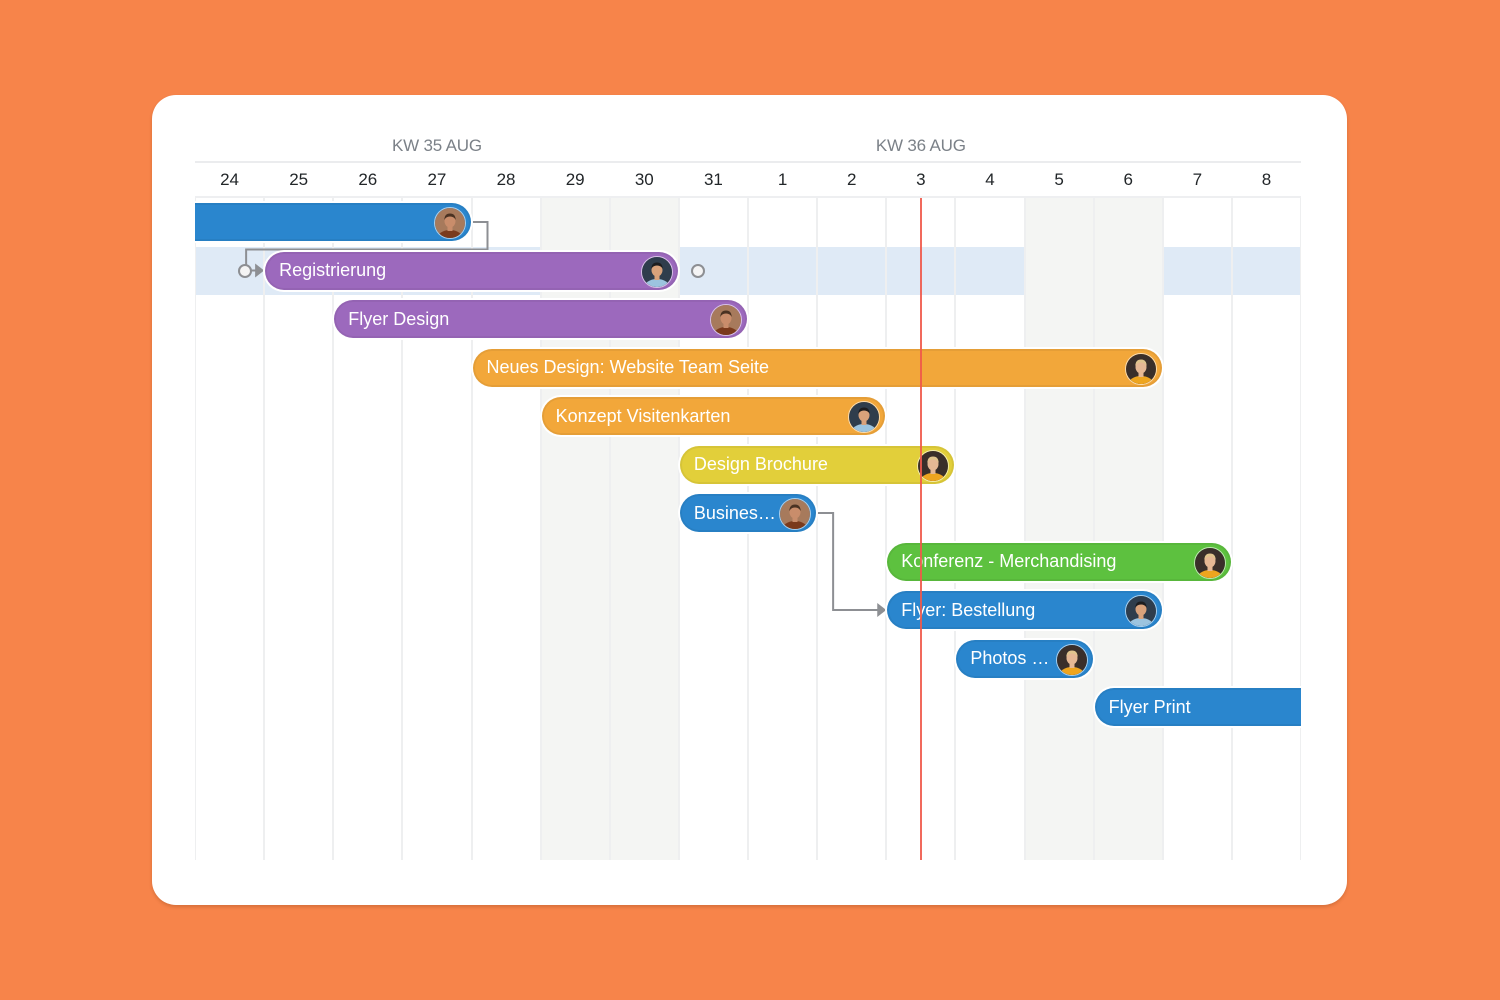 This screenshot has width=1500, height=1000. Describe the element at coordinates (1059, 180) in the screenshot. I see `day-label: 5` at that location.